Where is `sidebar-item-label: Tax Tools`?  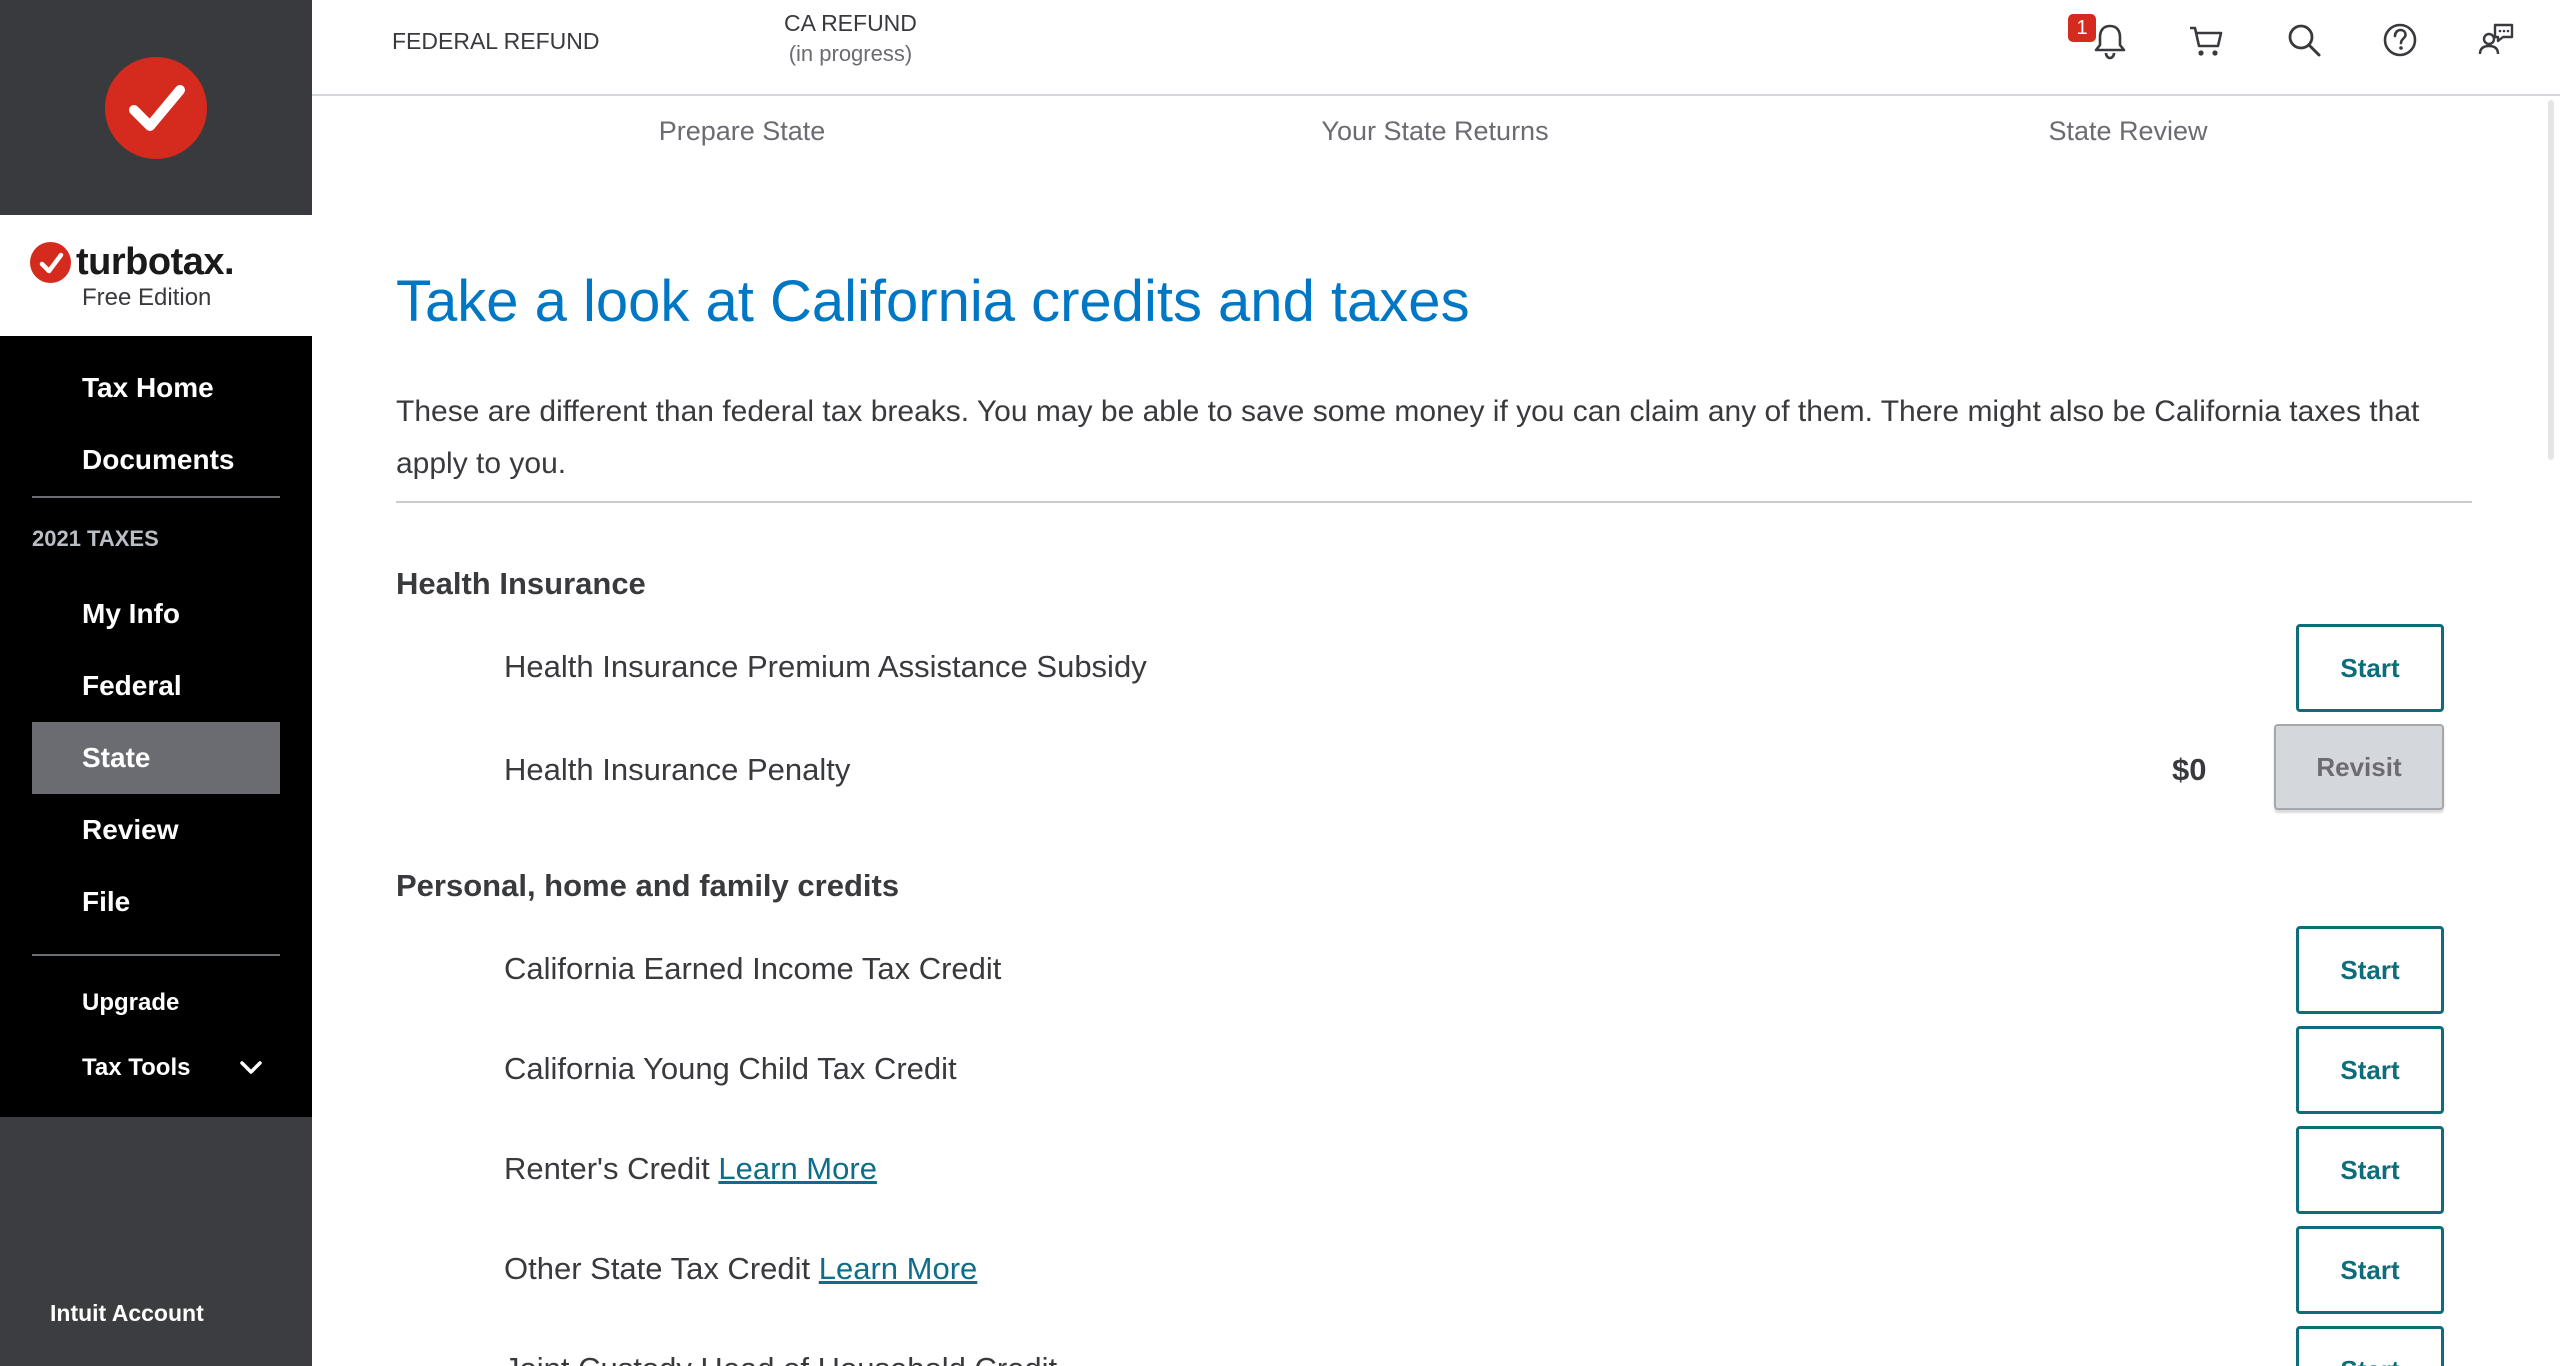
sidebar-item-label: Tax Tools is located at coordinates (136, 1067).